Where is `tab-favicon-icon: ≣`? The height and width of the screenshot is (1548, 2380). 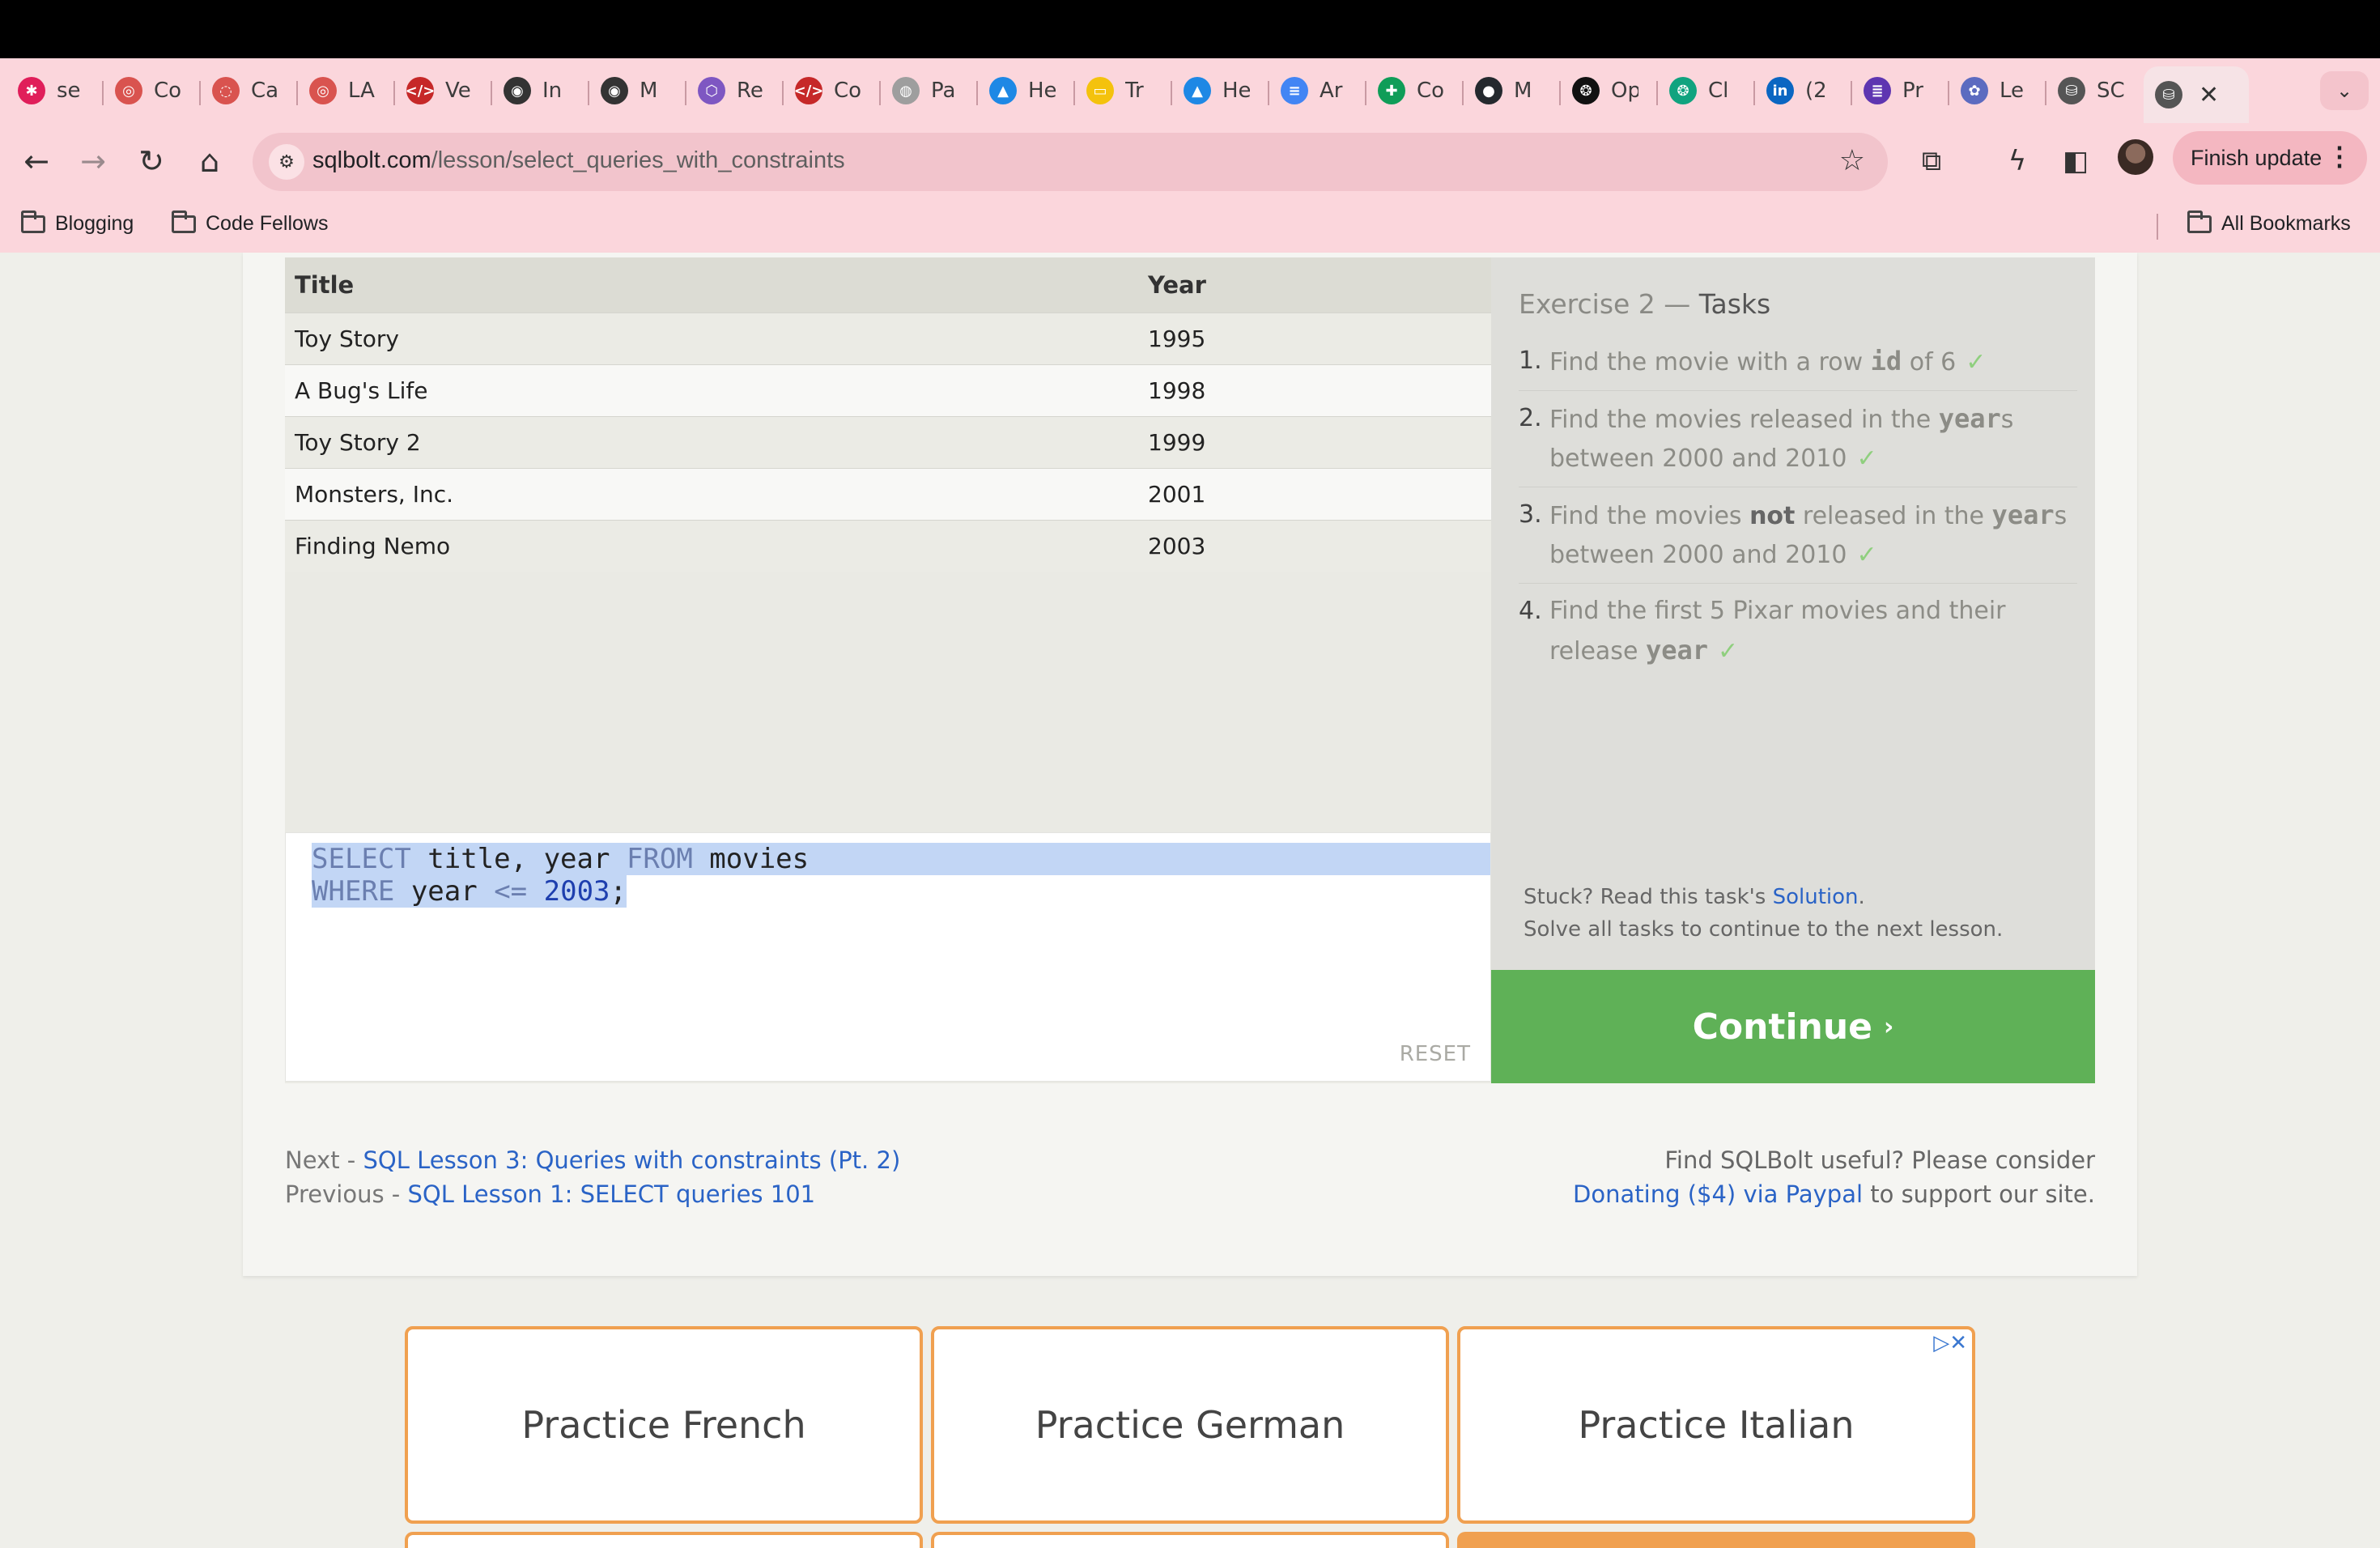 tab-favicon-icon: ≣ is located at coordinates (1878, 91).